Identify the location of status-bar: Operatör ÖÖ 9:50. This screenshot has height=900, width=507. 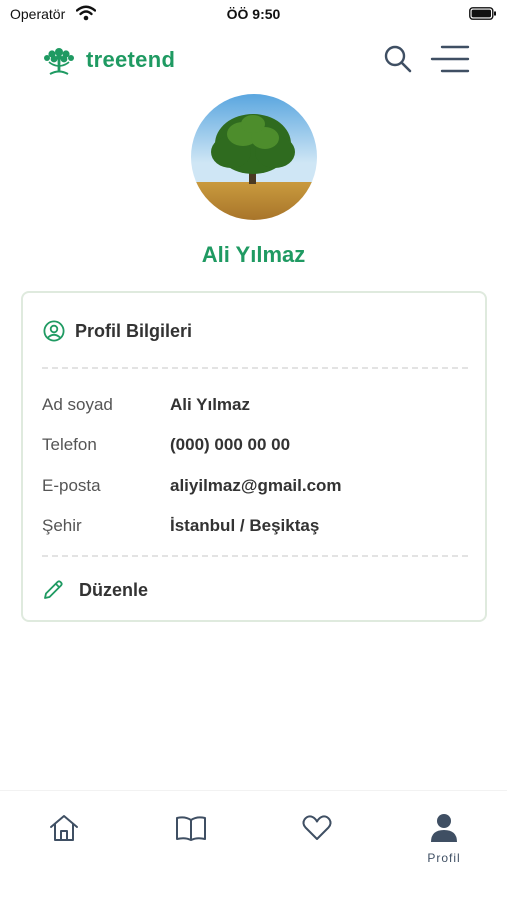
(253, 14).